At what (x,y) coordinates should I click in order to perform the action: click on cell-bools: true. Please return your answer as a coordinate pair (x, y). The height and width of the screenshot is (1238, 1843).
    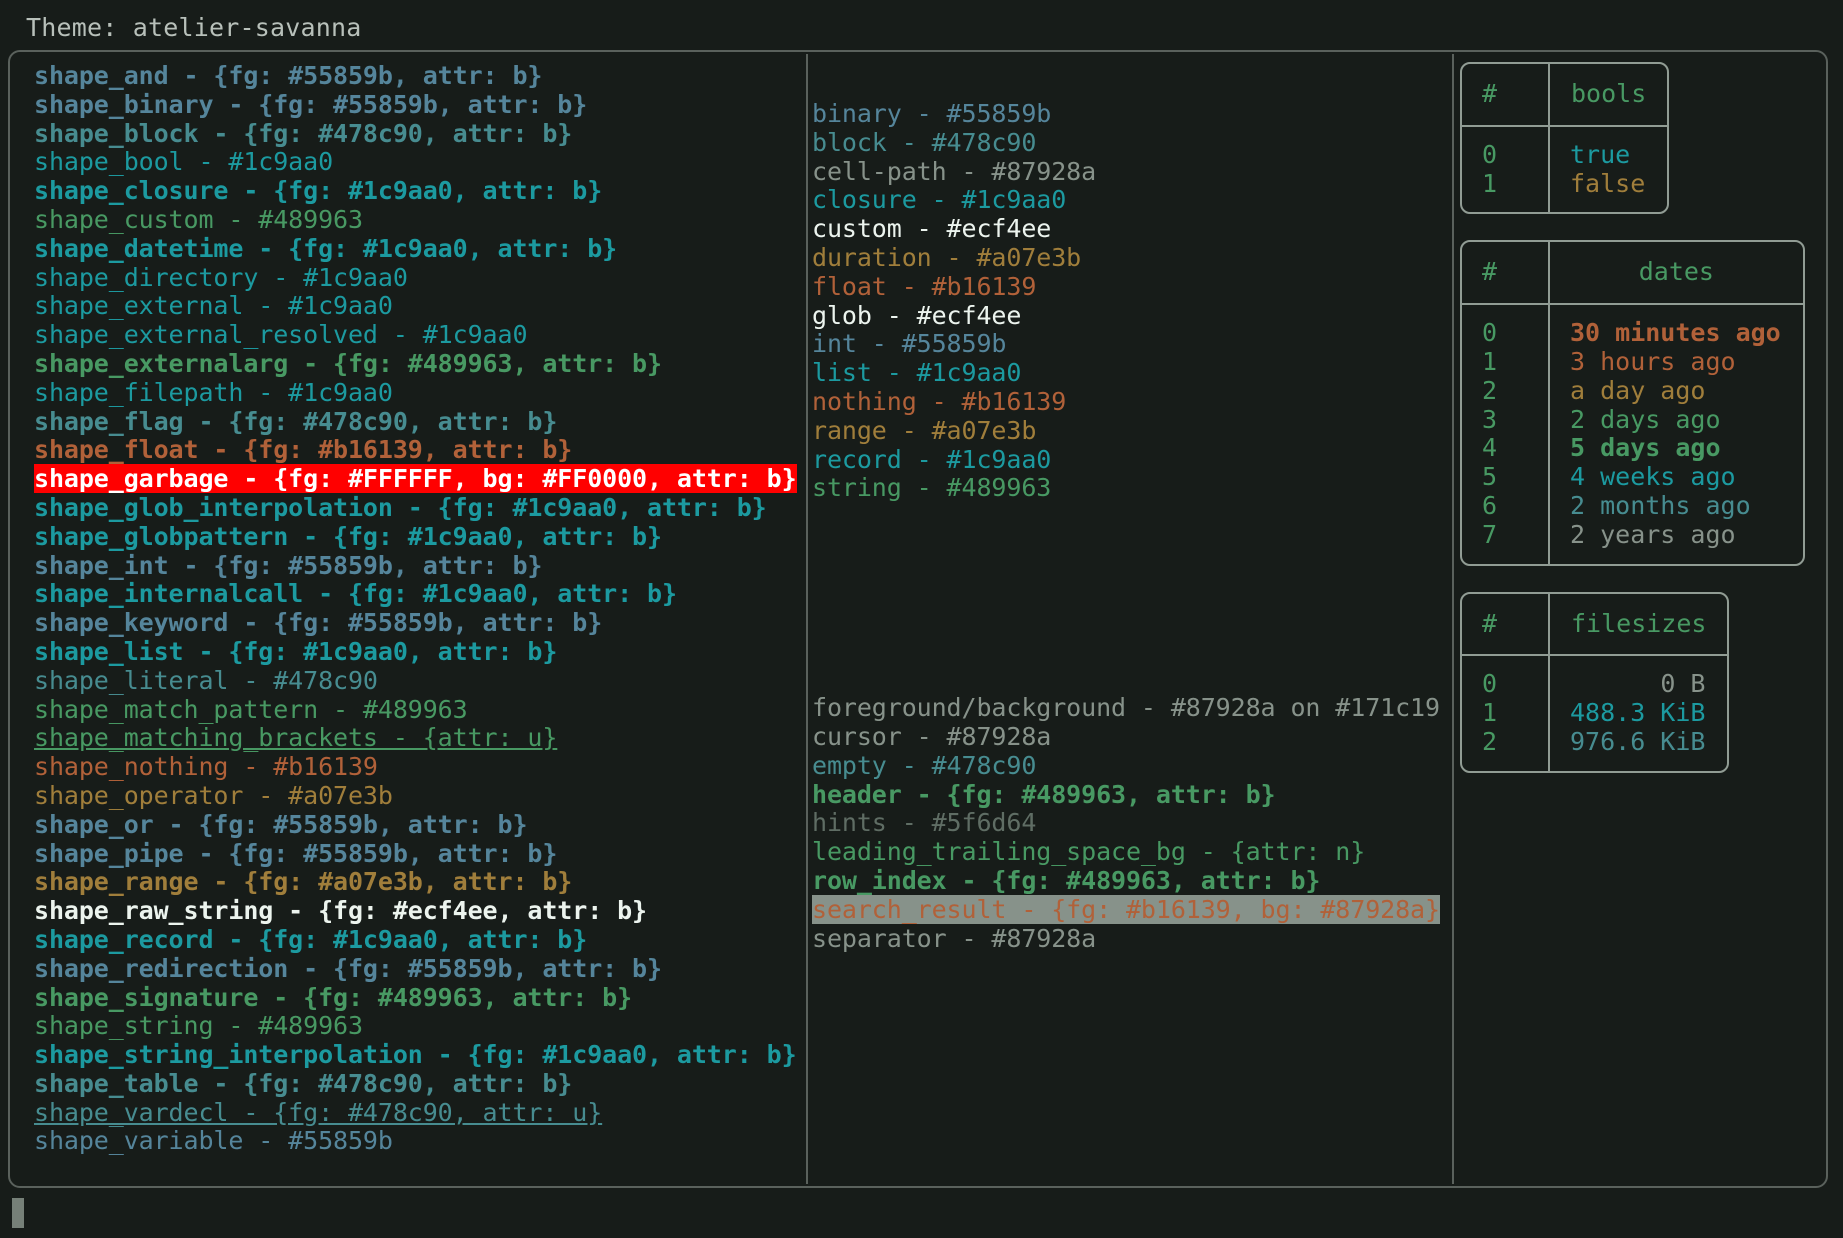
    Looking at the image, I should click on (1600, 154).